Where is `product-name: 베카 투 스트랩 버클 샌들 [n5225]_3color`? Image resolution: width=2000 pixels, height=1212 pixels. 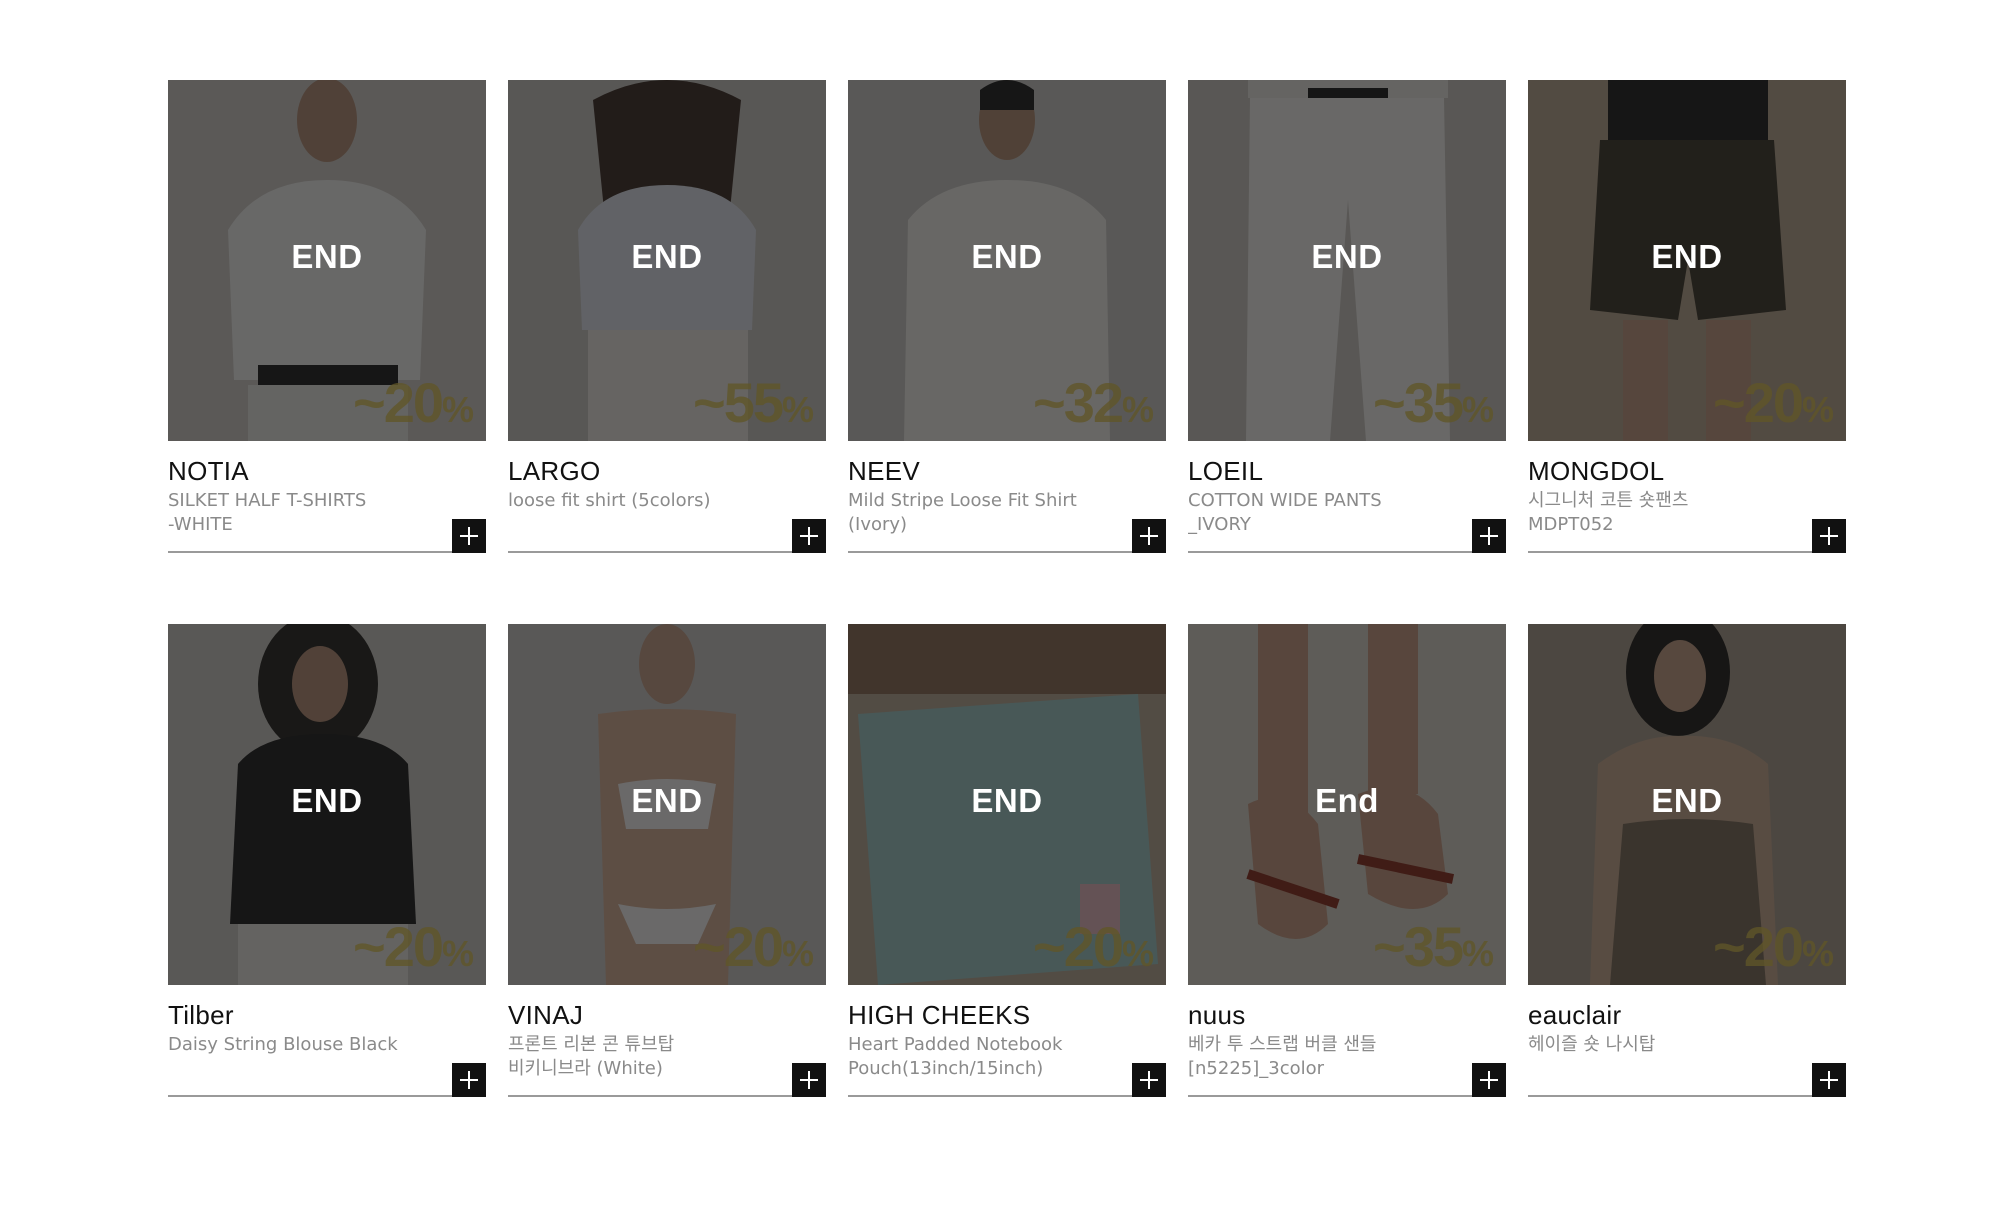 product-name: 베카 투 스트랩 버클 샌들 [n5225]_3color is located at coordinates (1313, 1057).